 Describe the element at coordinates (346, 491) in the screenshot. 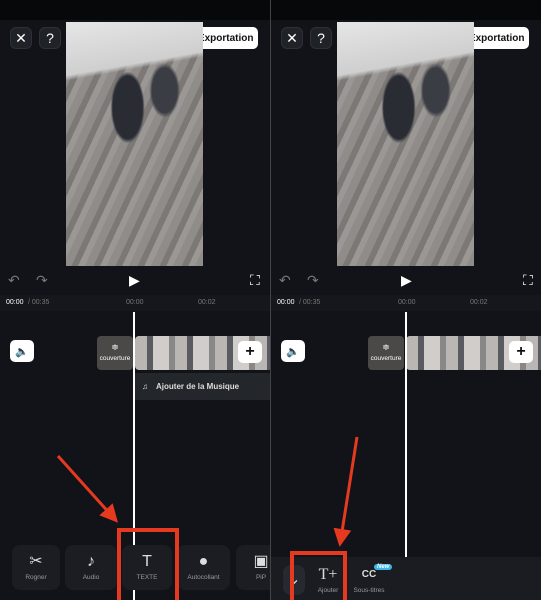

I see `arrow-to-ajouter` at that location.